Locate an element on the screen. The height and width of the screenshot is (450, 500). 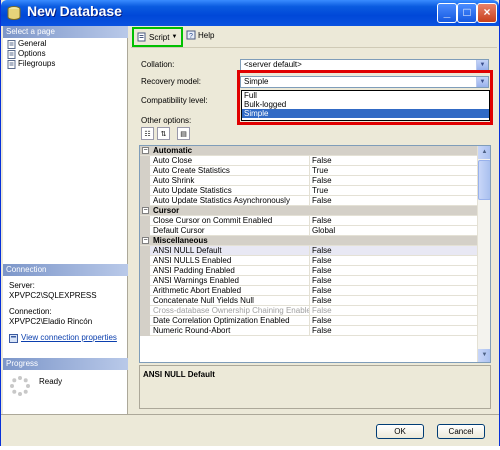
alphabetical-button: ⇅ is located at coordinates (163, 133).